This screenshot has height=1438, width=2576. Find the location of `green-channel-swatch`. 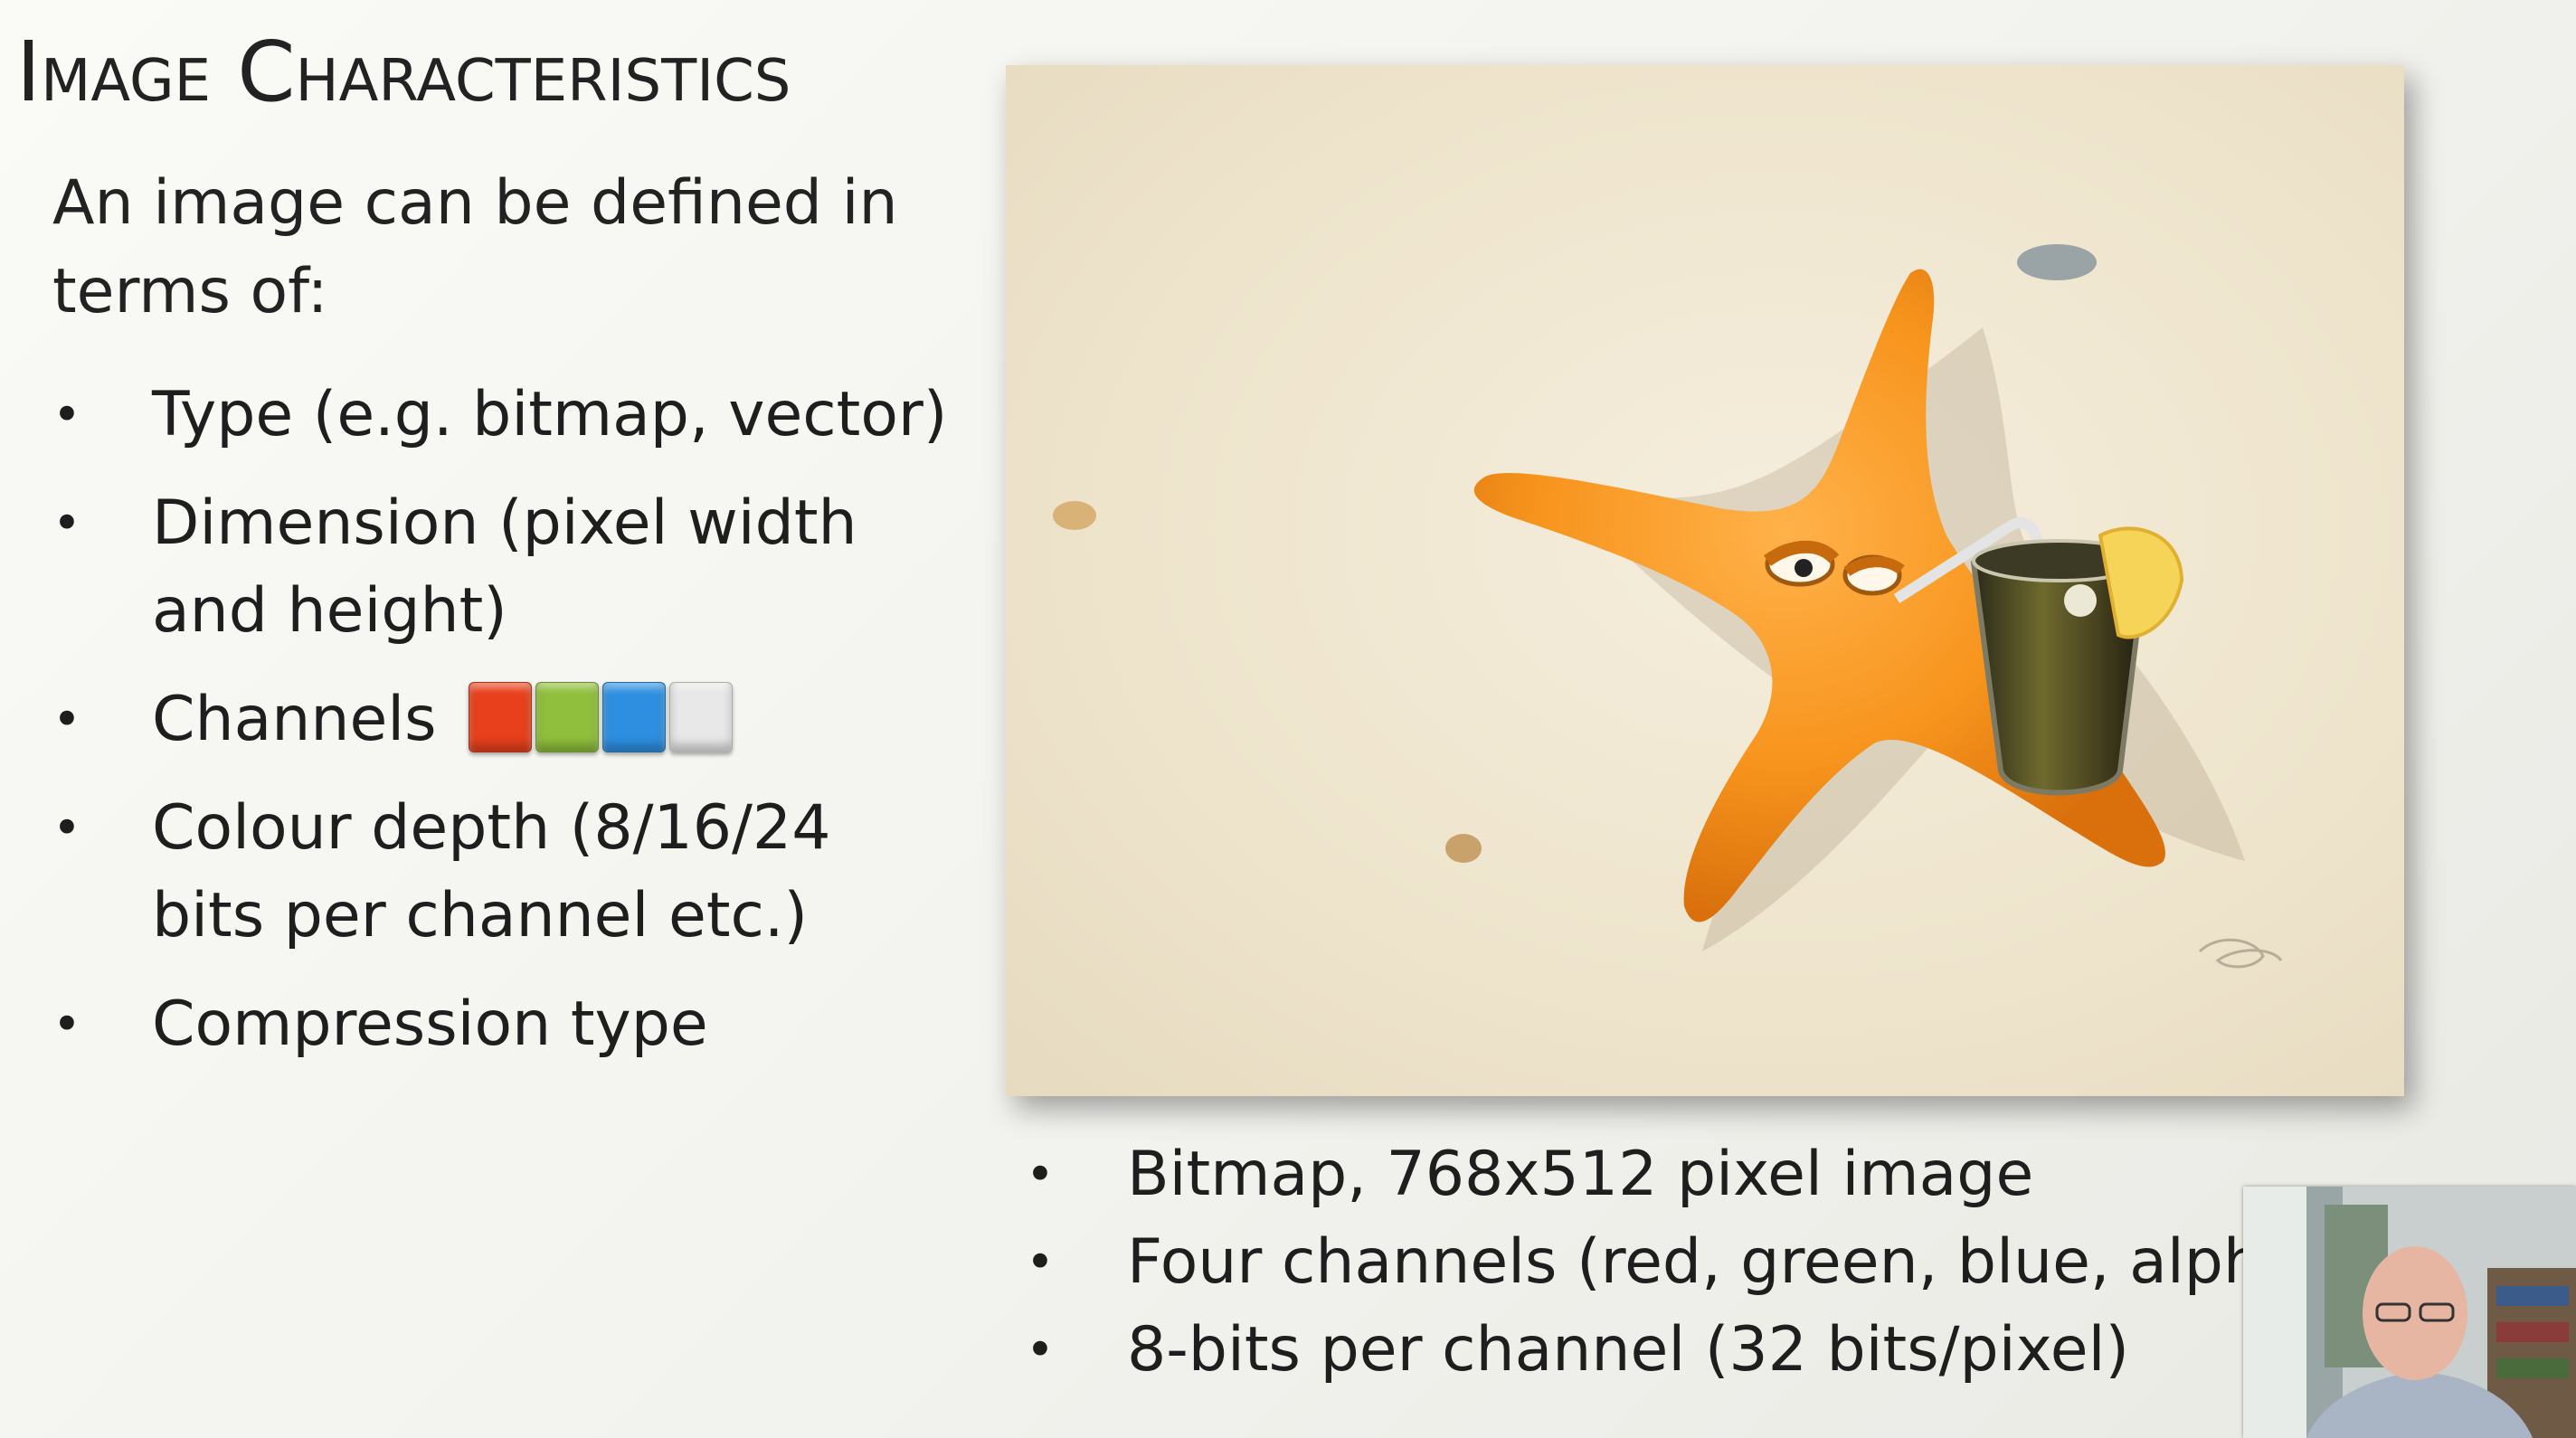

green-channel-swatch is located at coordinates (567, 717).